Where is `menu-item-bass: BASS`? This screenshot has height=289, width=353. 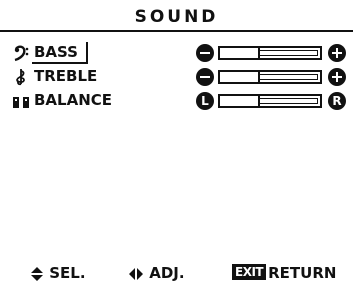
menu-item-bass: BASS is located at coordinates (179, 53).